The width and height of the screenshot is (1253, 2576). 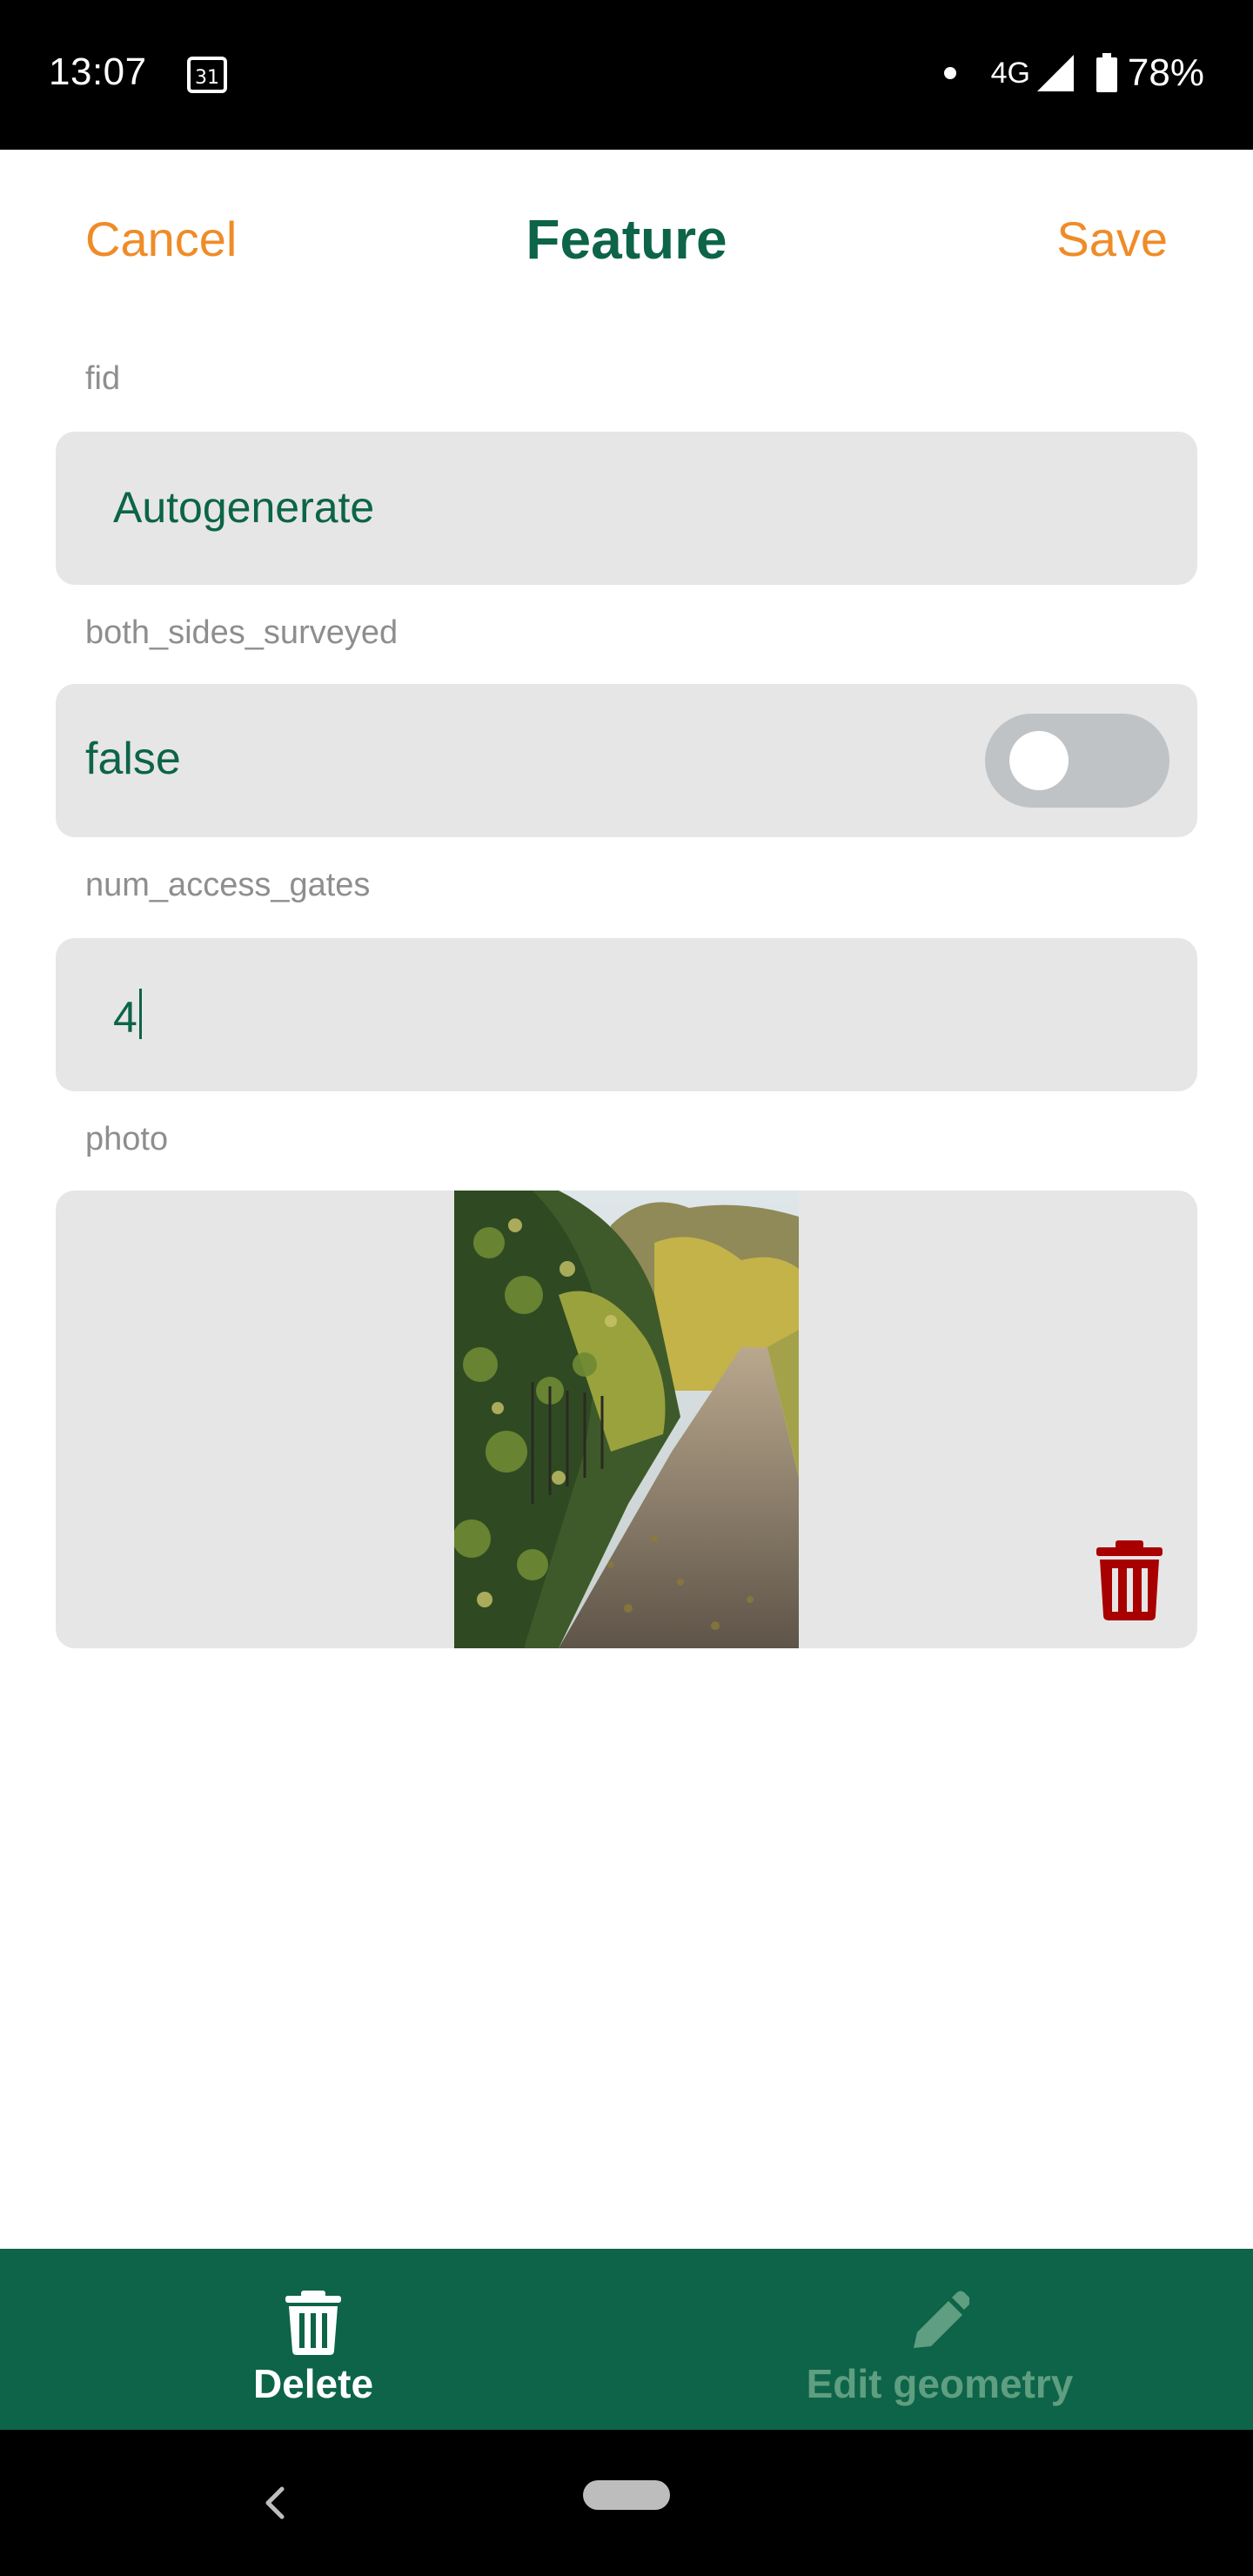 What do you see at coordinates (626, 75) in the screenshot?
I see `status-bar: 13:07 31 4G 78%` at bounding box center [626, 75].